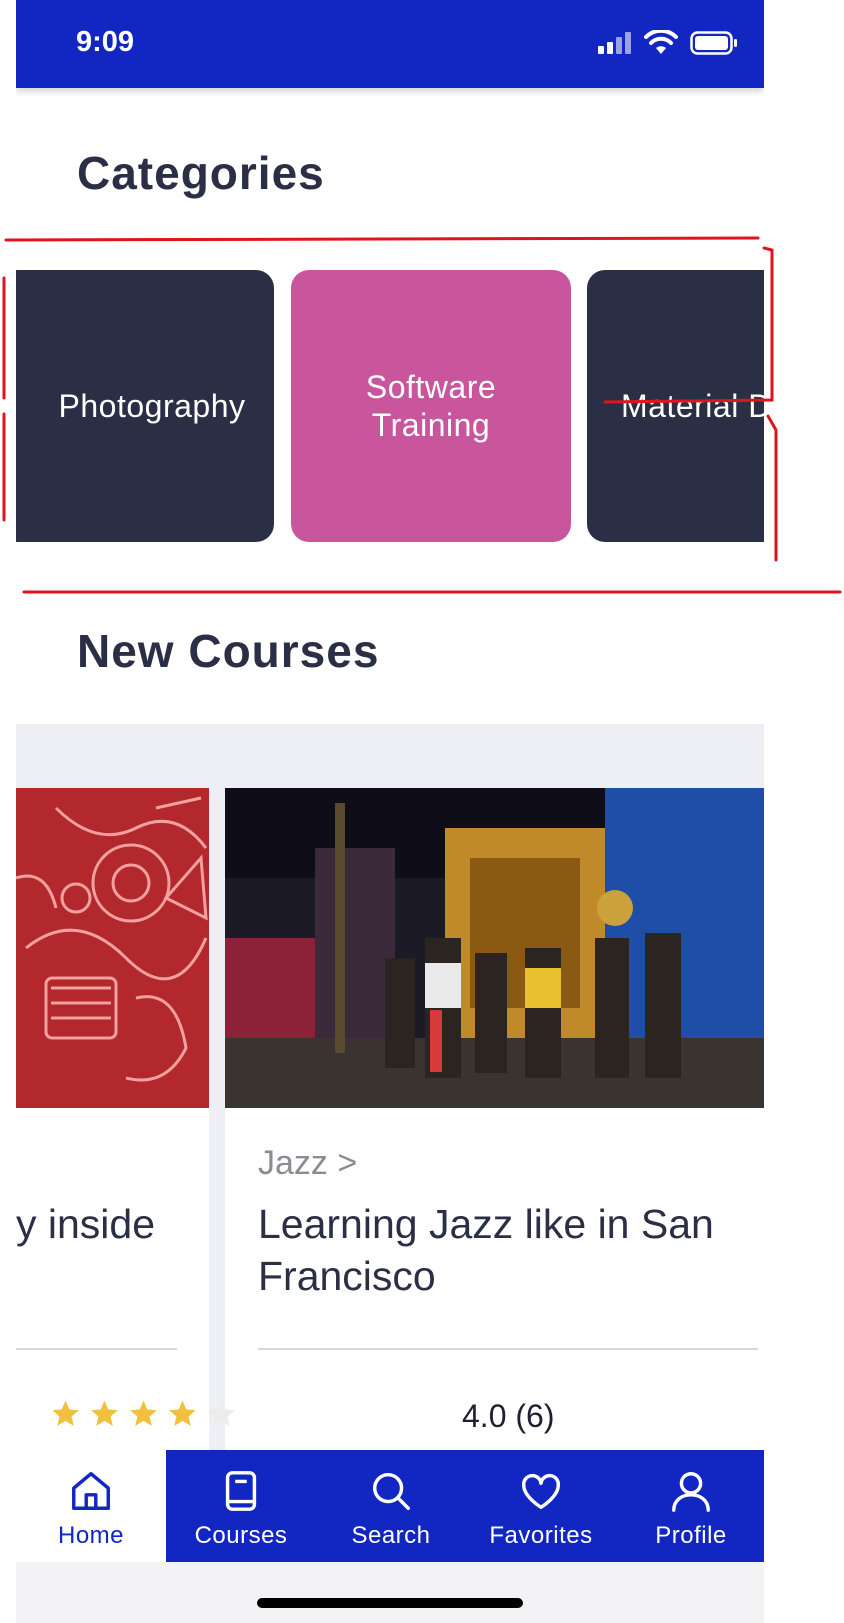 The height and width of the screenshot is (1623, 844). Describe the element at coordinates (112, 1138) in the screenshot. I see `course-card-partial: y inside` at that location.